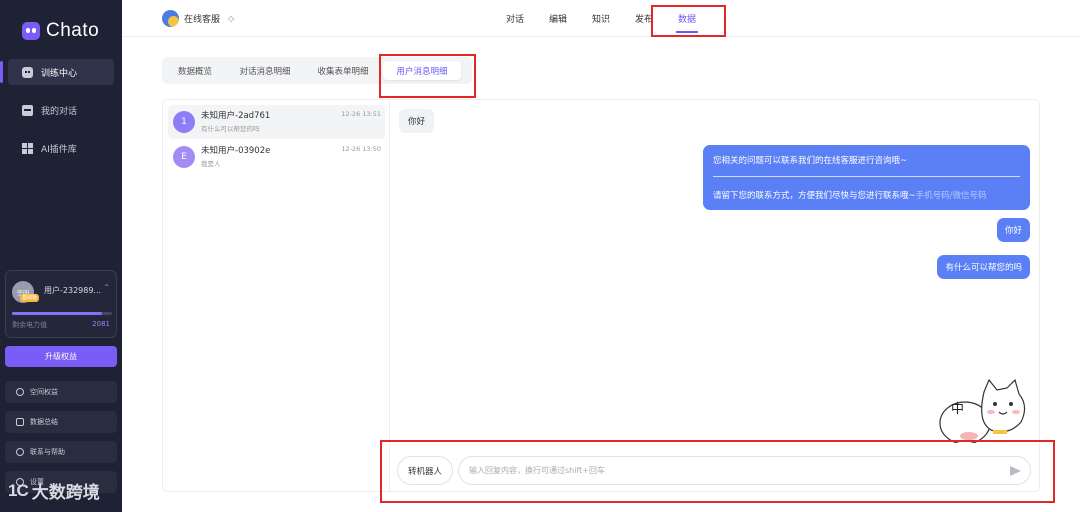 The height and width of the screenshot is (512, 1080). What do you see at coordinates (951, 196) in the screenshot?
I see `contact-link: 手机号码/微信号码` at bounding box center [951, 196].